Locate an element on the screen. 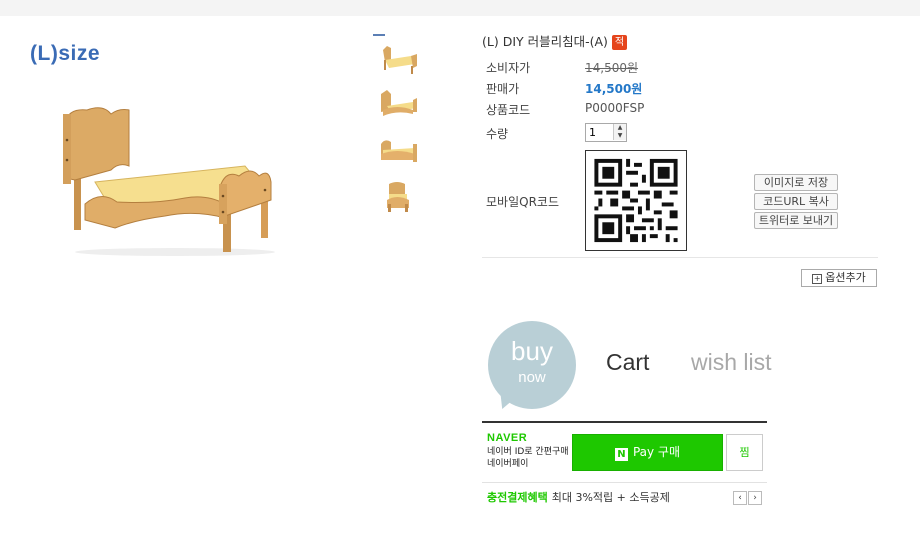  benefit-highlight: 충전결제혜택 is located at coordinates (517, 497).